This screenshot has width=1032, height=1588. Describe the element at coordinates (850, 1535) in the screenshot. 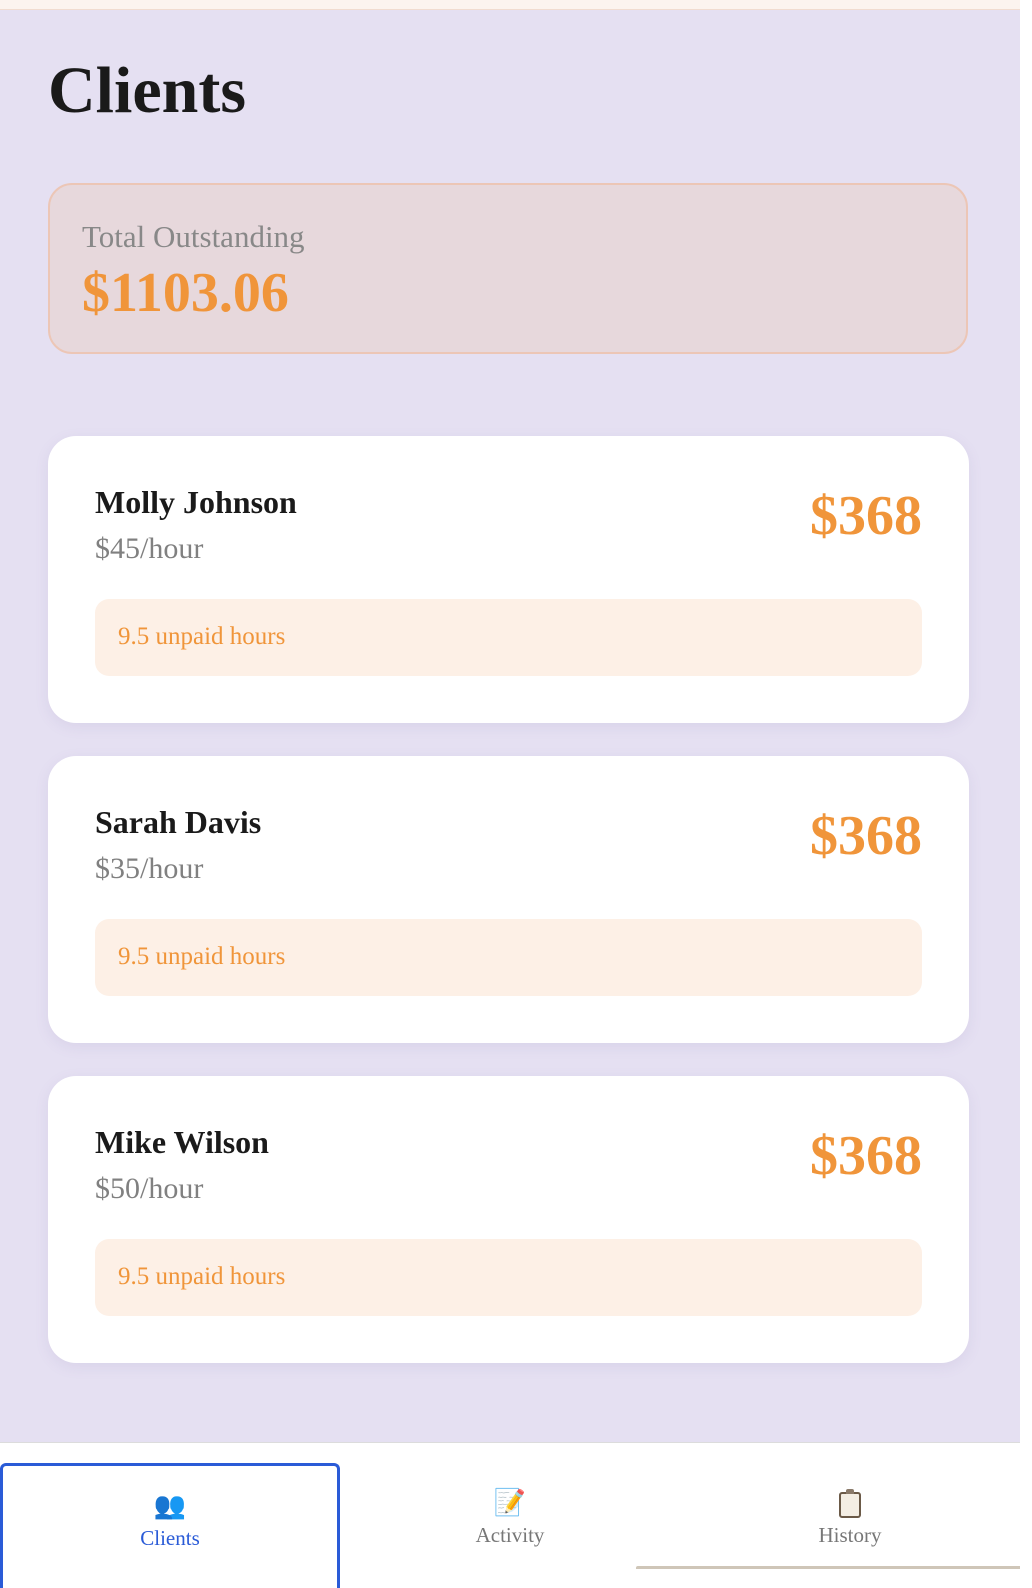

I see `tab-label: History` at that location.